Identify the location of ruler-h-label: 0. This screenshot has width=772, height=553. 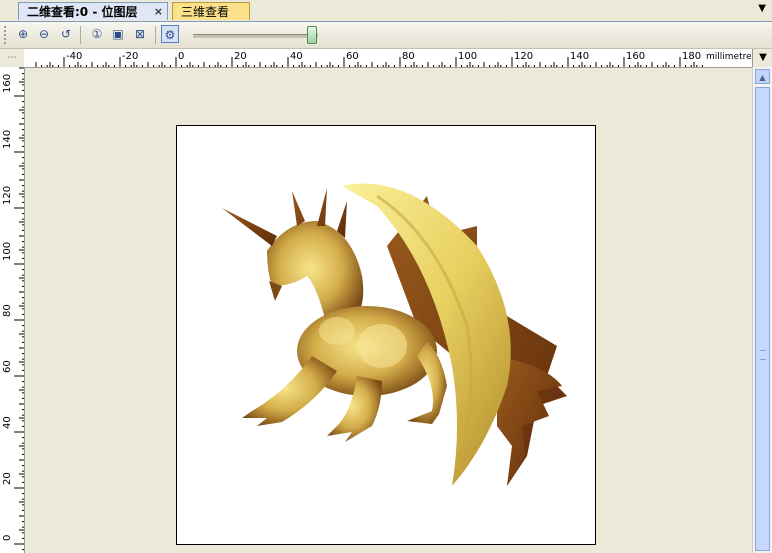
(181, 56).